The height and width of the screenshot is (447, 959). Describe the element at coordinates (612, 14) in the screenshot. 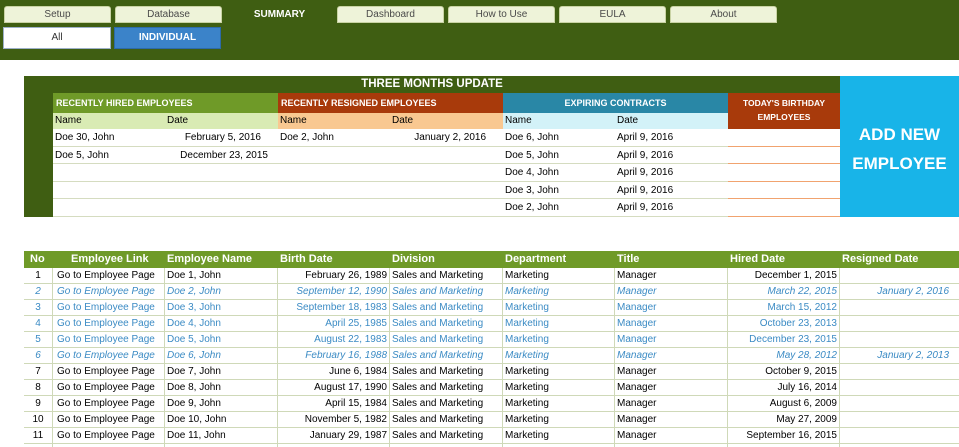

I see `tab-eula: EULA` at that location.